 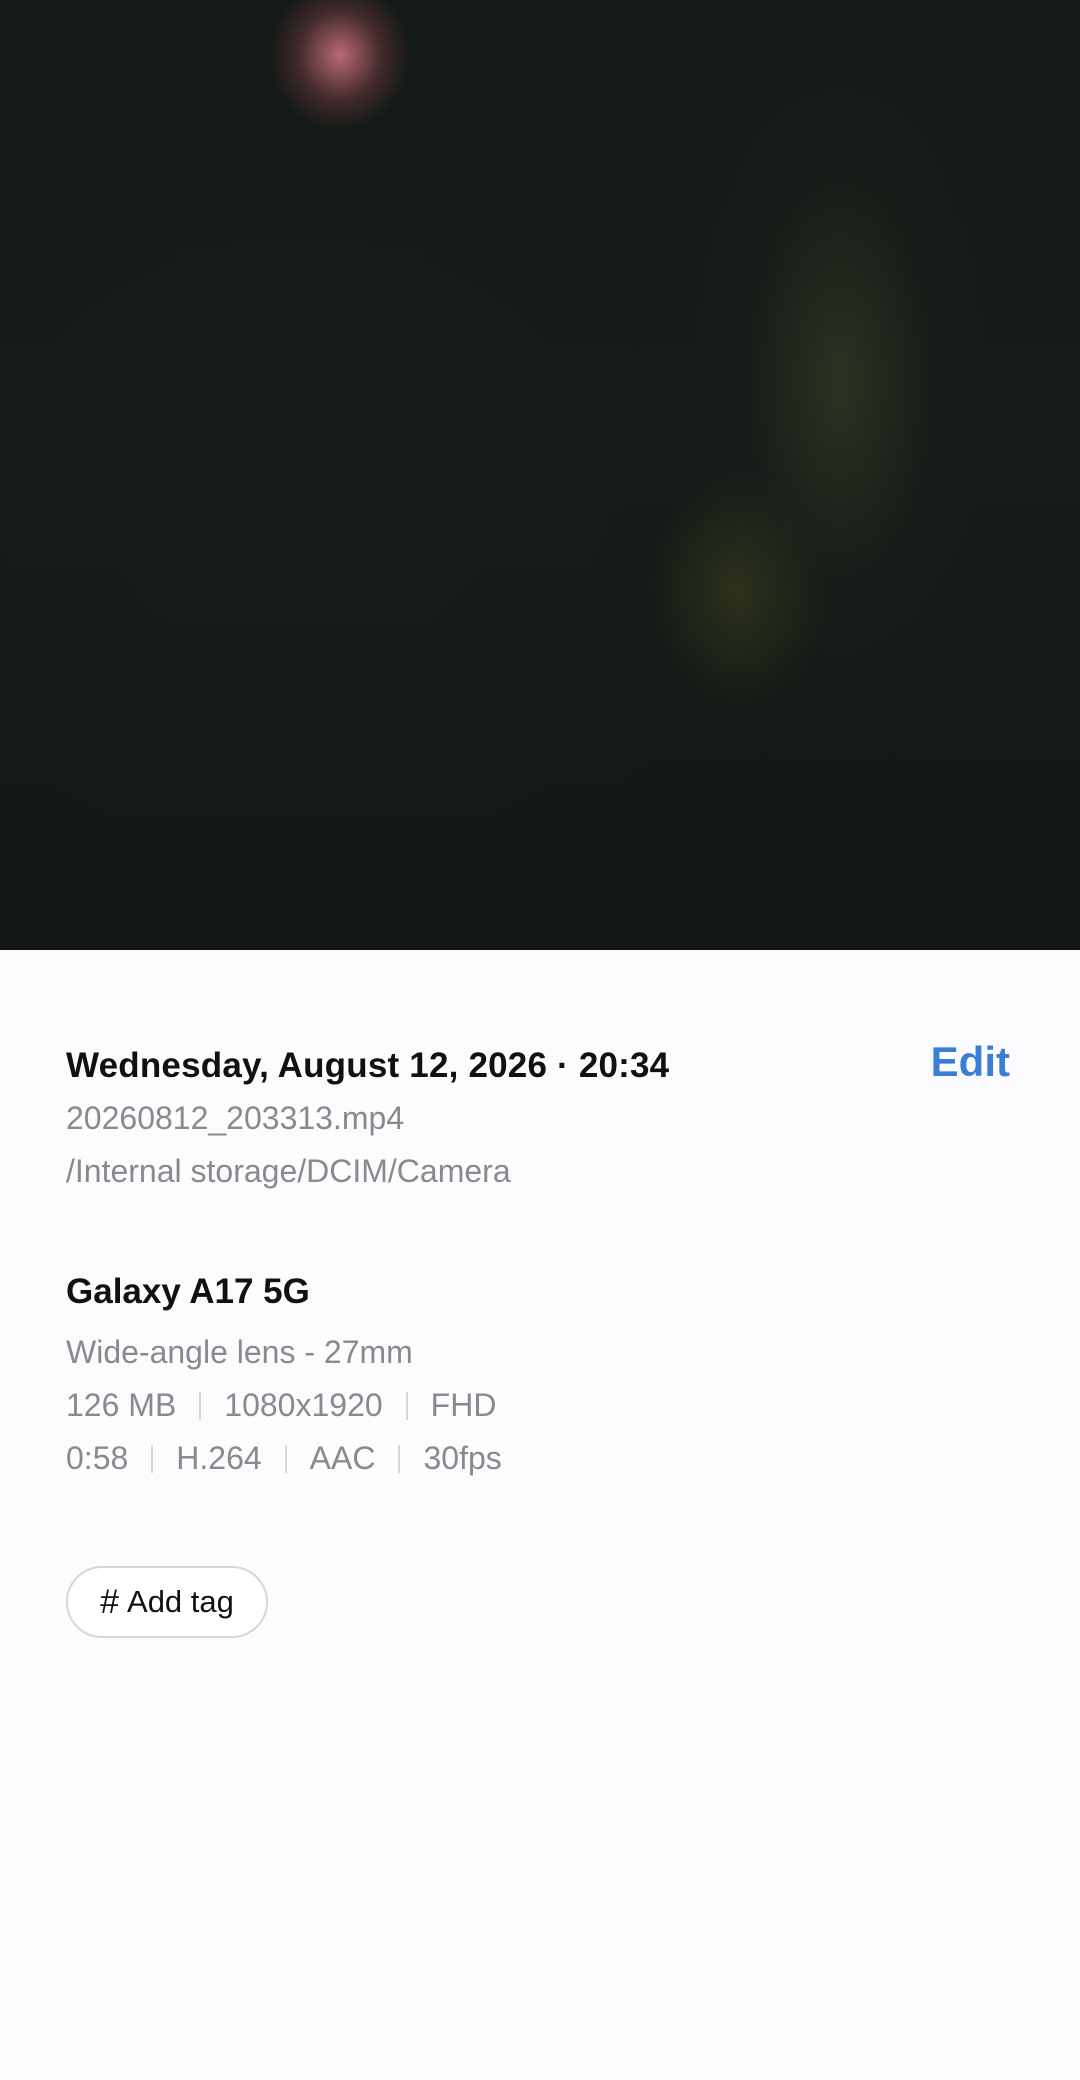 I want to click on file-name: 20260812_203313.mp4, so click(x=235, y=1118).